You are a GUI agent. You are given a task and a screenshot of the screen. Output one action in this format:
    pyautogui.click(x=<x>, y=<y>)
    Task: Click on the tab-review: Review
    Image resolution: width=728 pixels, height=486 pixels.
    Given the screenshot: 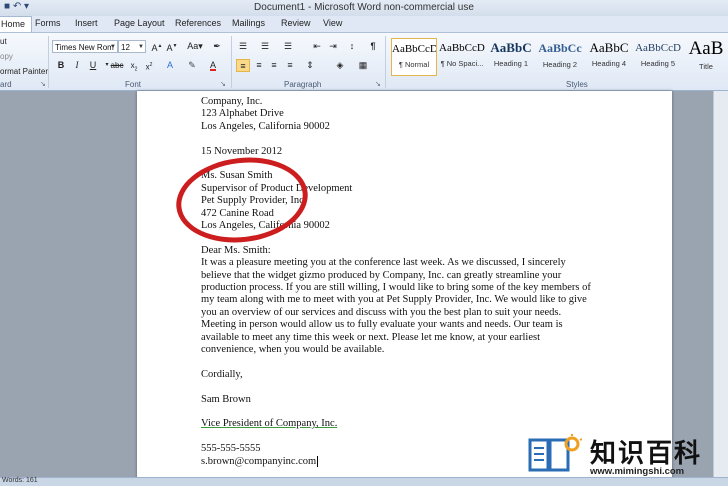 What is the action you would take?
    pyautogui.click(x=296, y=23)
    